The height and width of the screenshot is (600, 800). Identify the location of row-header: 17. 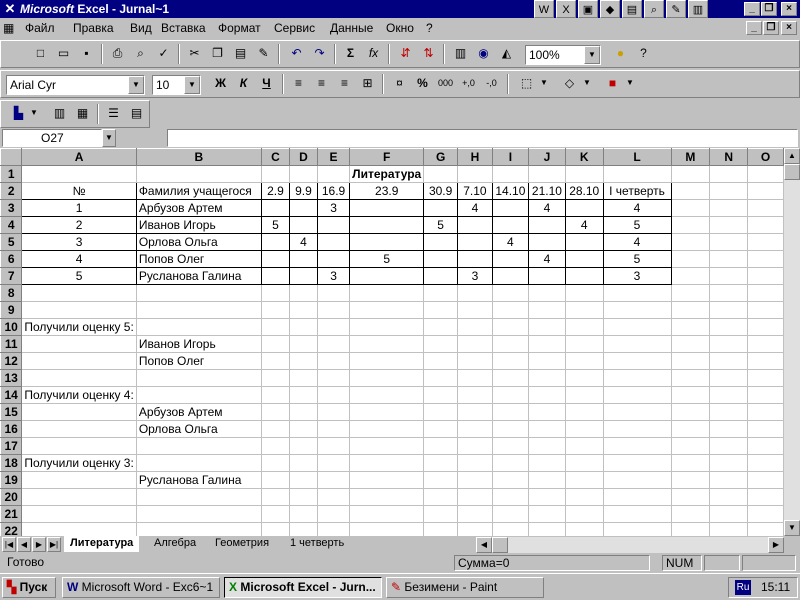
(11, 446).